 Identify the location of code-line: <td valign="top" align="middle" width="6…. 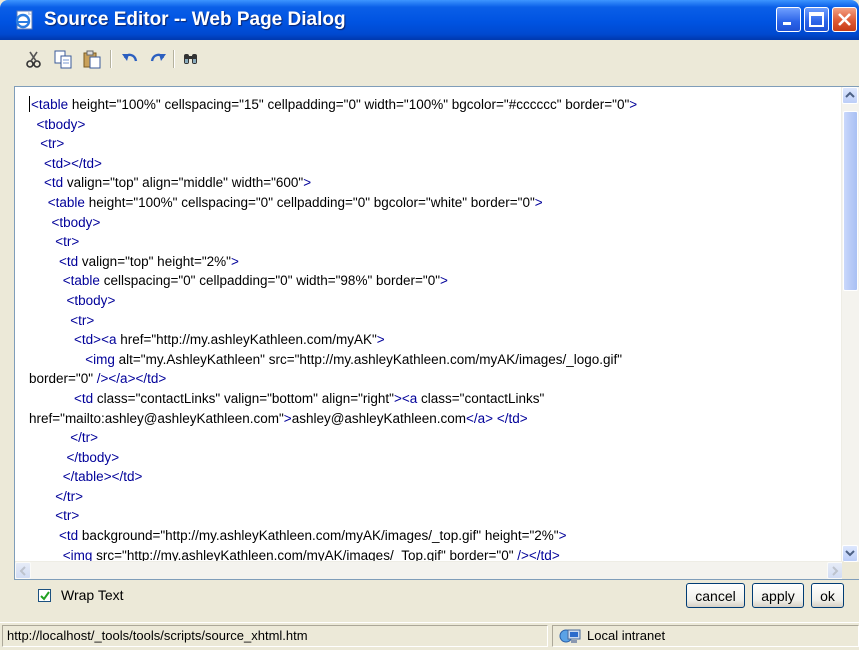
(178, 183).